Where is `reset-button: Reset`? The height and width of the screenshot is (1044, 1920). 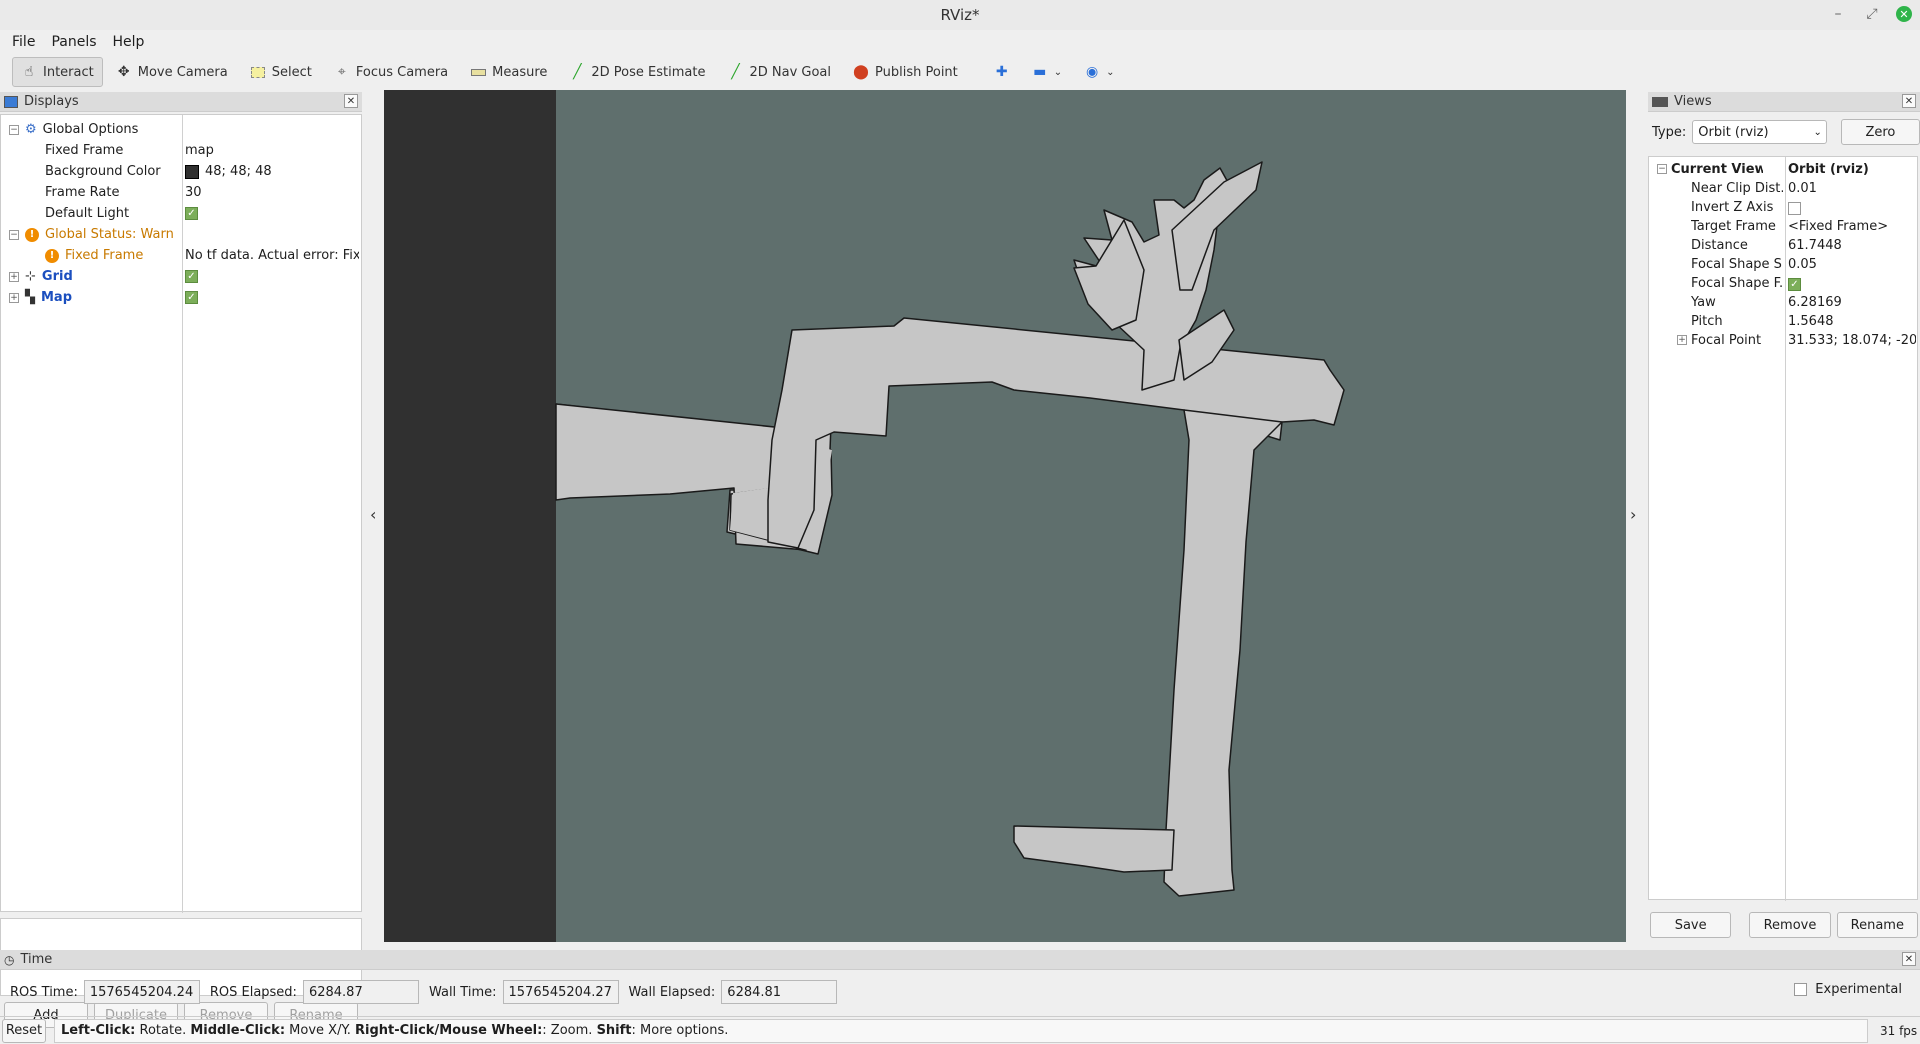
reset-button: Reset is located at coordinates (24, 1030).